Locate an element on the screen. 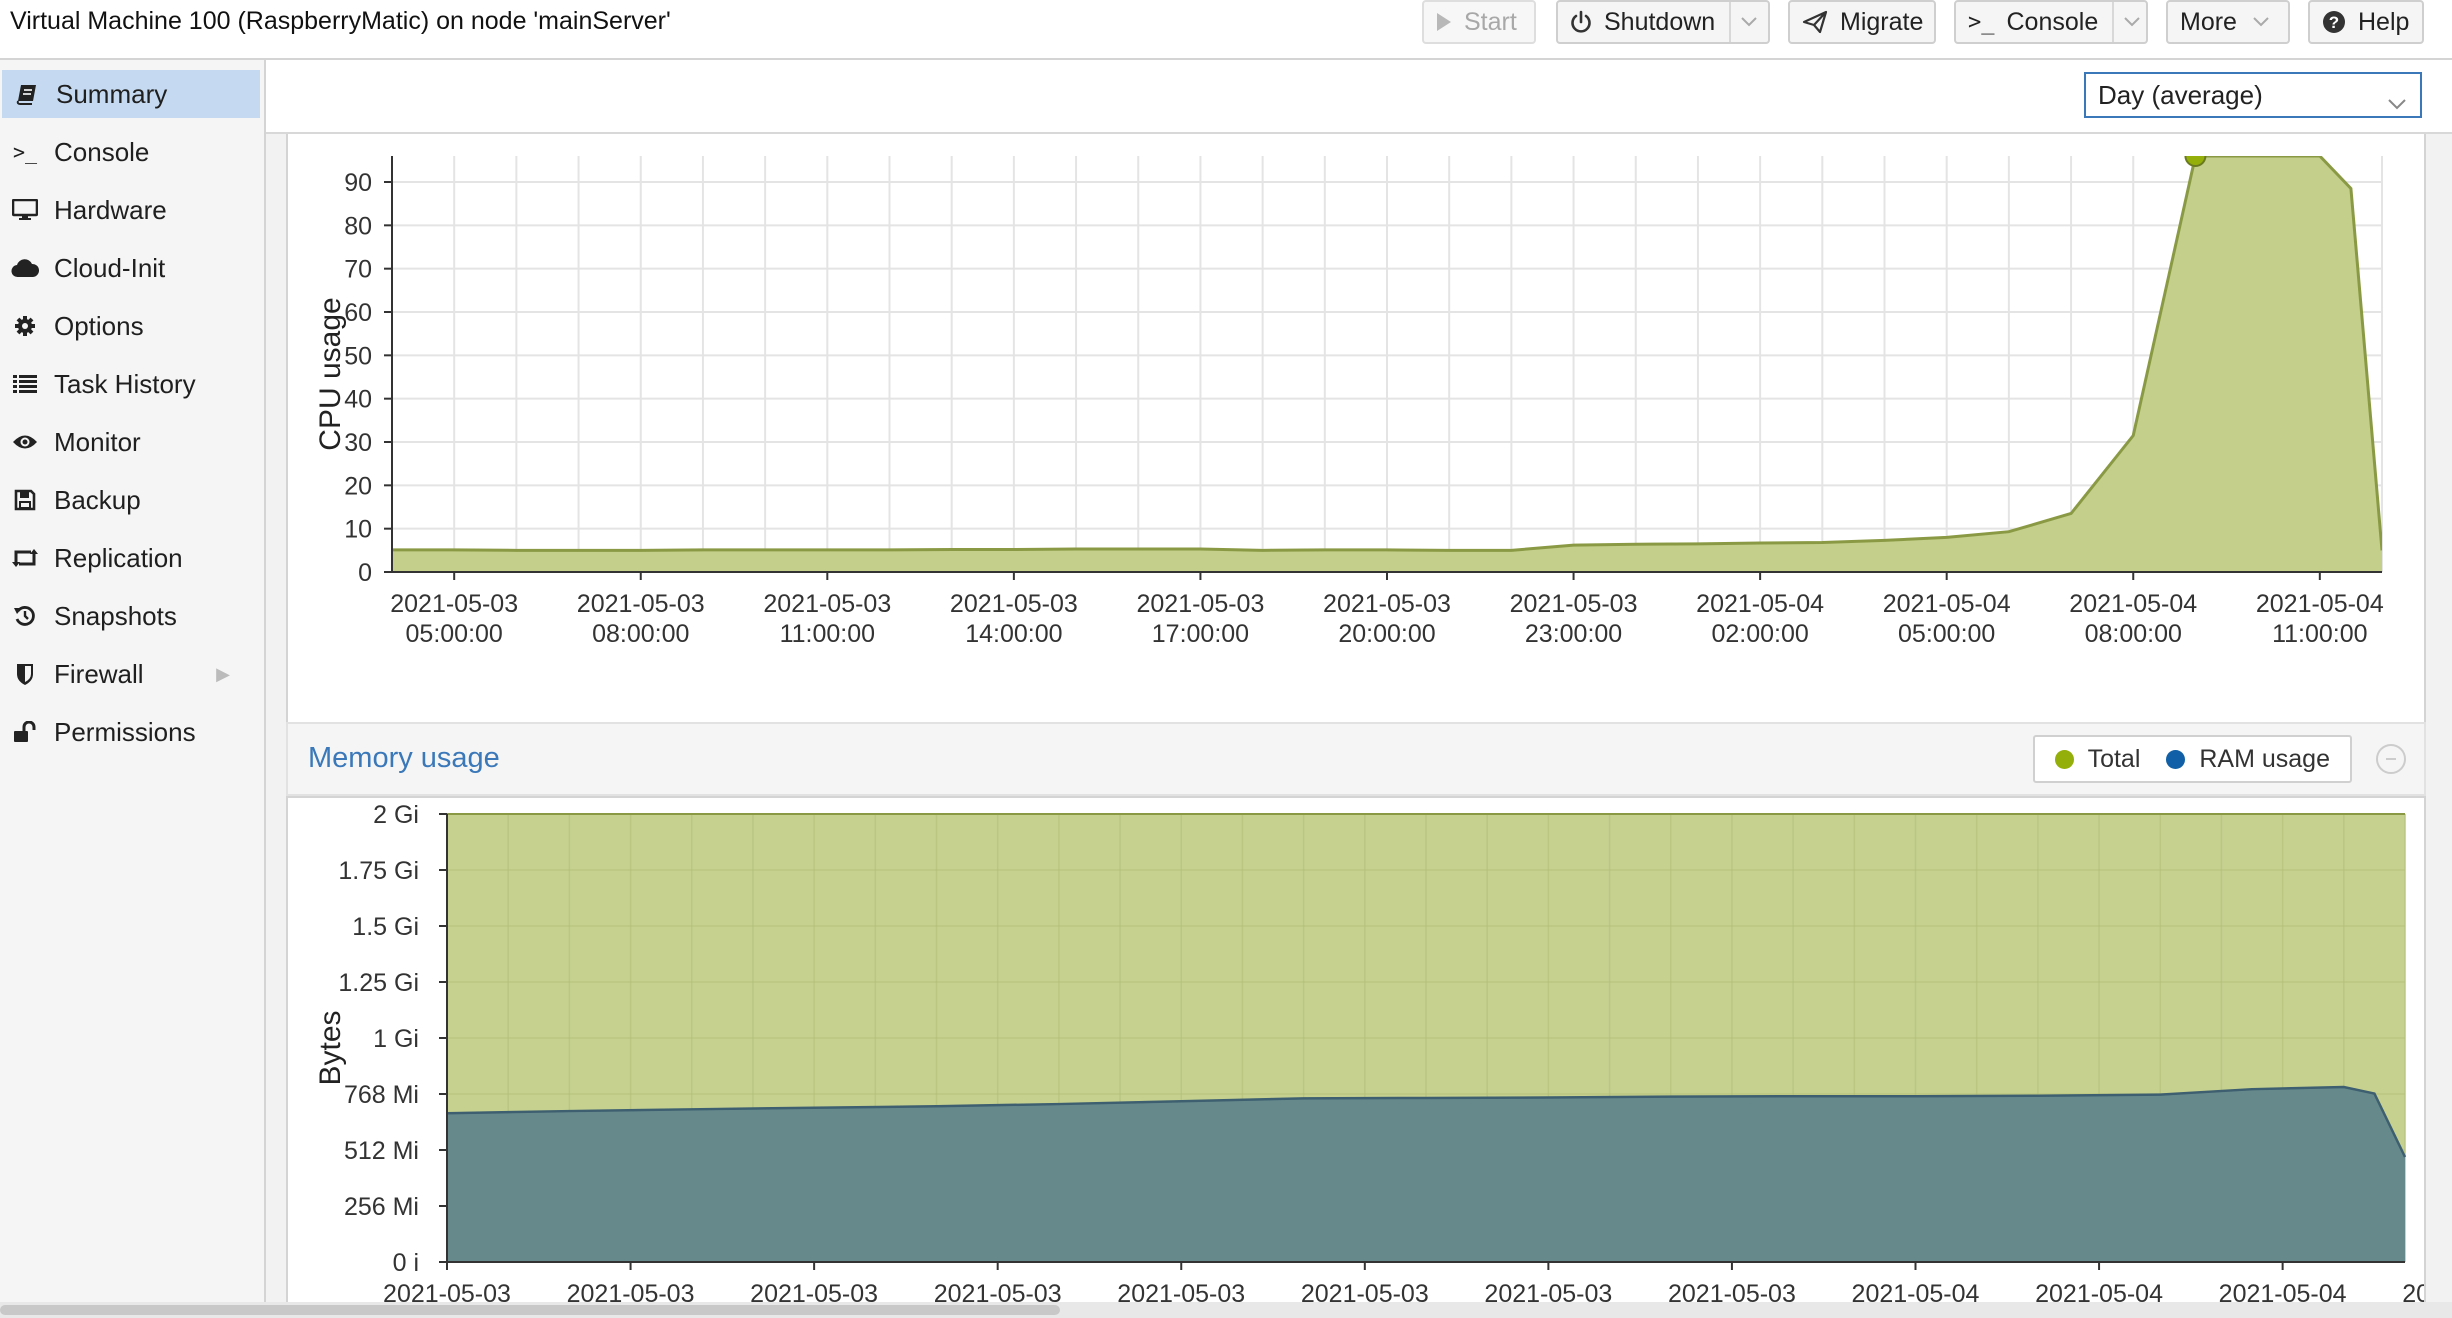 The width and height of the screenshot is (2452, 1318). history-icon is located at coordinates (25, 616).